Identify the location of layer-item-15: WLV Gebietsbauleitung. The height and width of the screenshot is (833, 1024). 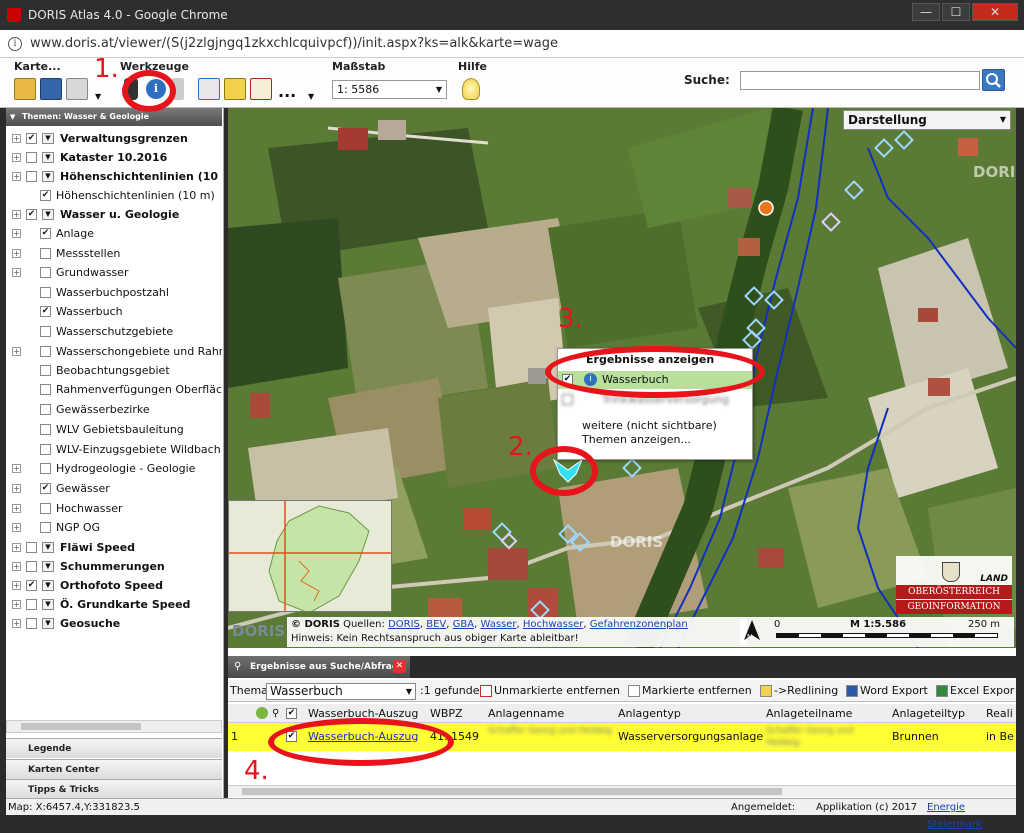
(114, 429).